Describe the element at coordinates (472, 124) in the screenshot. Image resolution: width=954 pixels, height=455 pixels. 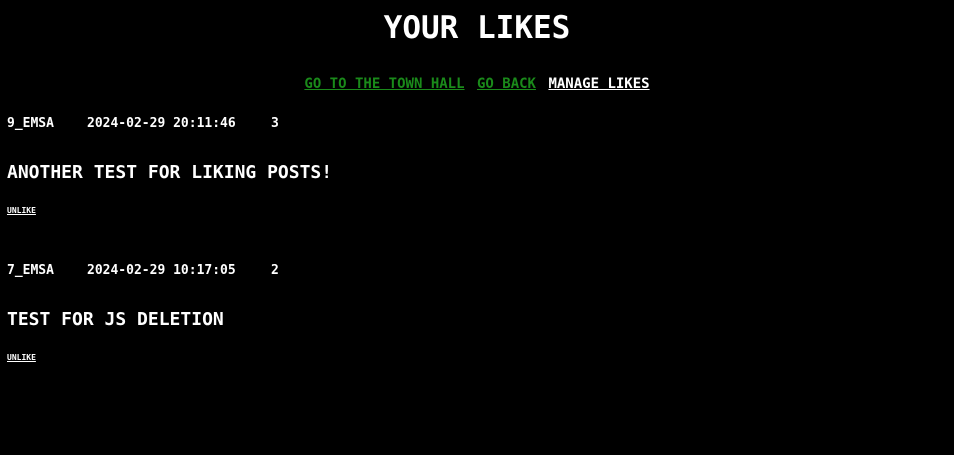
I see `post-meta: 9_EMSA 2024-02-29 20:11:46 3` at that location.